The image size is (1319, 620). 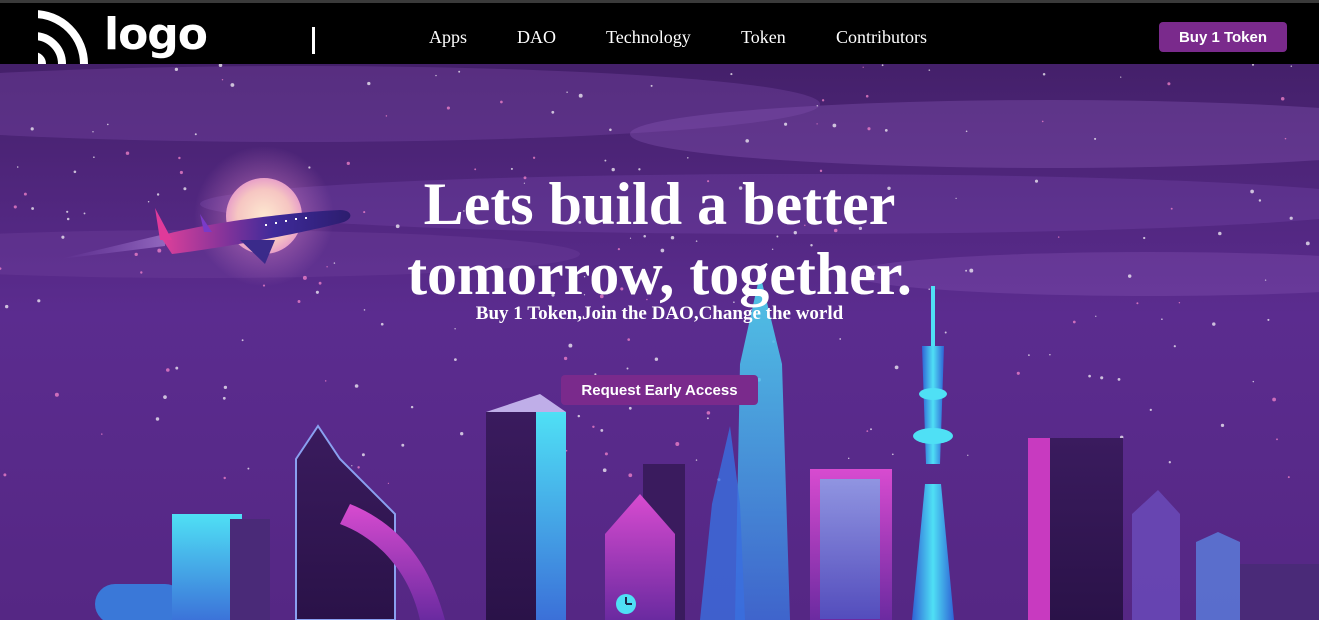 I want to click on request-early-access-button: Request Early Access, so click(x=659, y=390).